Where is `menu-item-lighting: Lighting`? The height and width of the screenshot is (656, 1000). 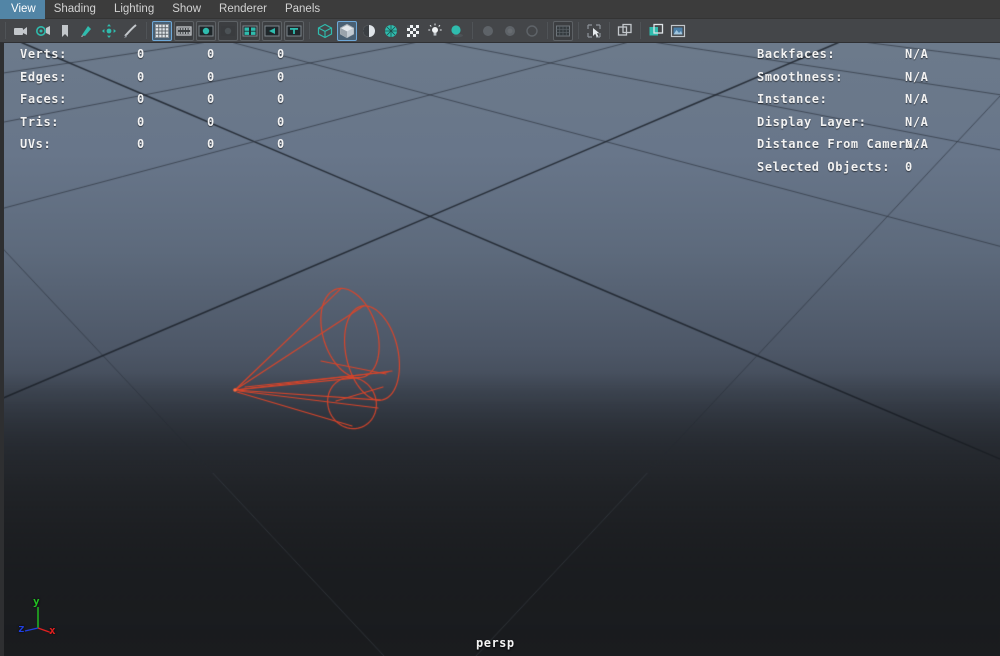 menu-item-lighting: Lighting is located at coordinates (134, 9).